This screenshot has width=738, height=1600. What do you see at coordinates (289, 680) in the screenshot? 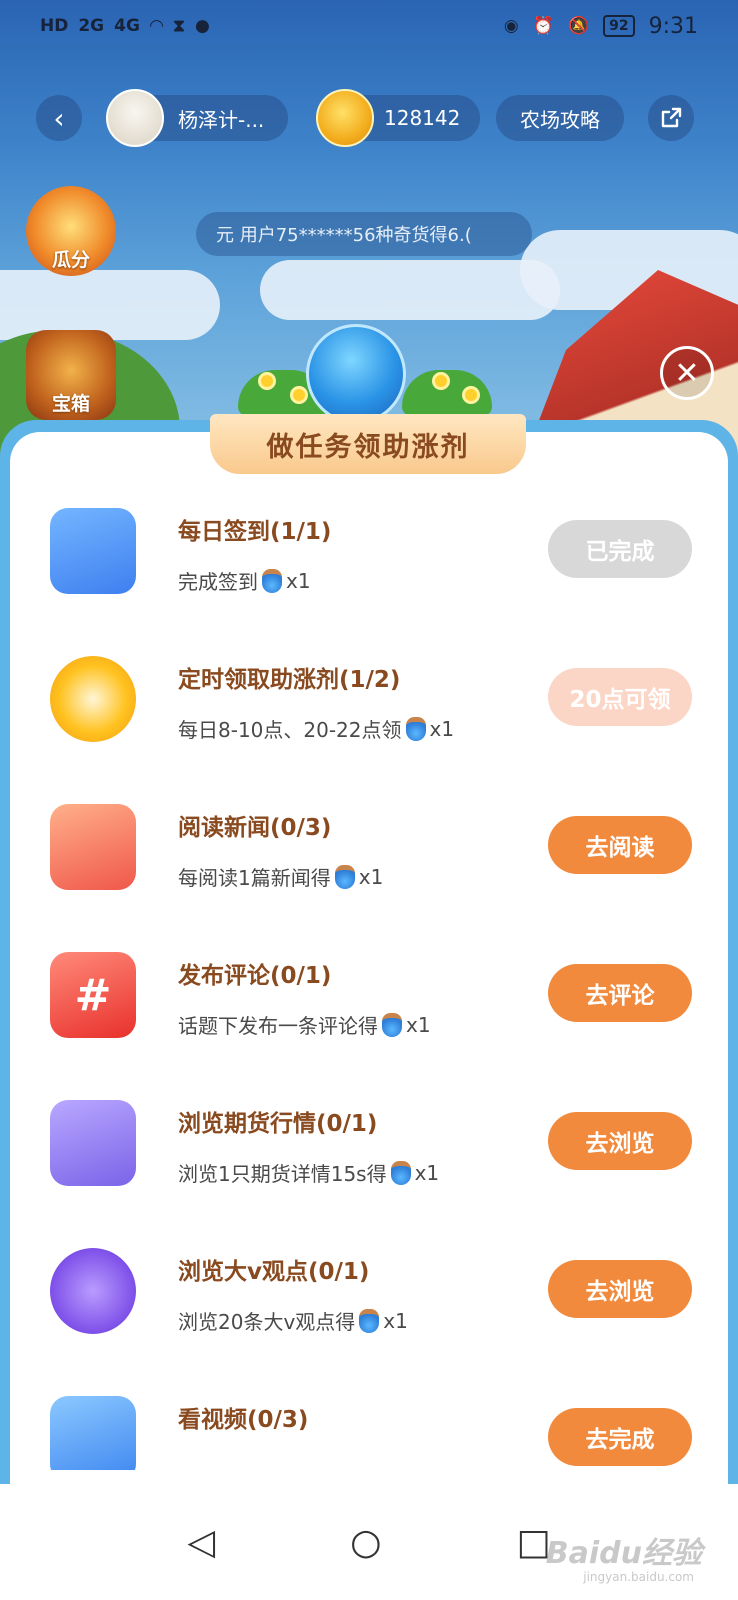
I see `task-title: 定时领取助涨剂(1/2)` at bounding box center [289, 680].